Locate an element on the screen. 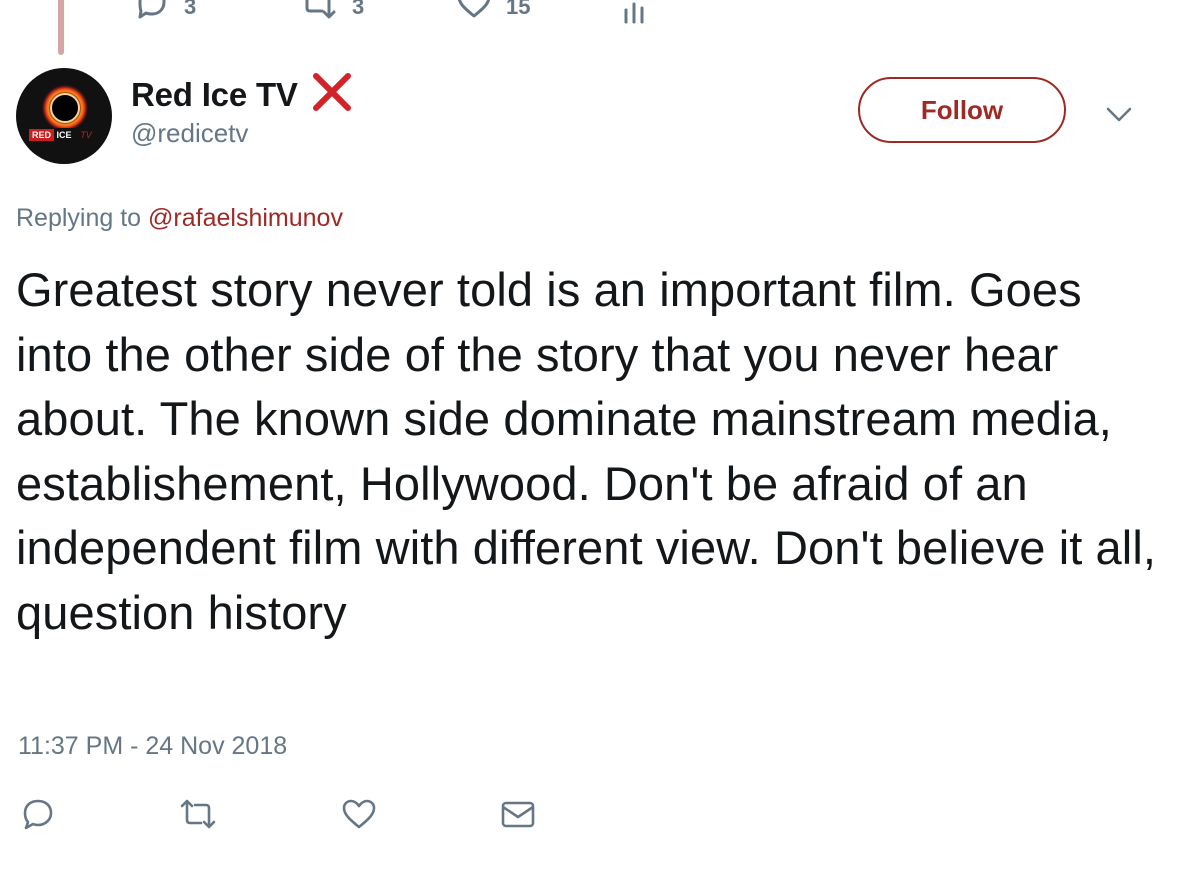 The image size is (1180, 878). replying-prefix: Replying to is located at coordinates (82, 218).